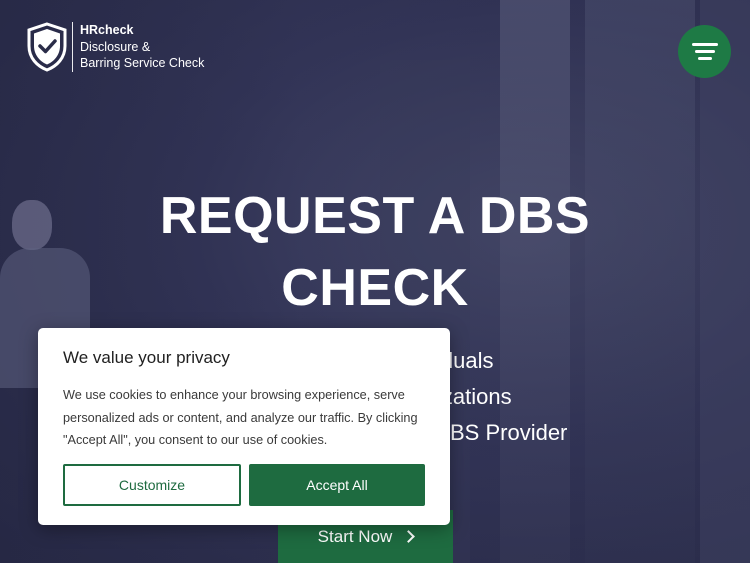 The width and height of the screenshot is (750, 563). What do you see at coordinates (47, 47) in the screenshot?
I see `shield-check-icon` at bounding box center [47, 47].